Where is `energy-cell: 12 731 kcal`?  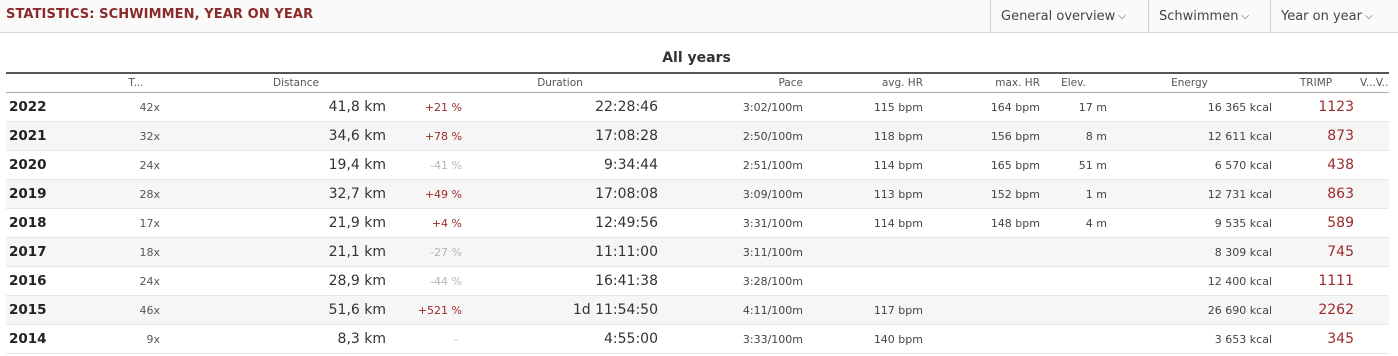
energy-cell: 12 731 kcal is located at coordinates (1189, 194).